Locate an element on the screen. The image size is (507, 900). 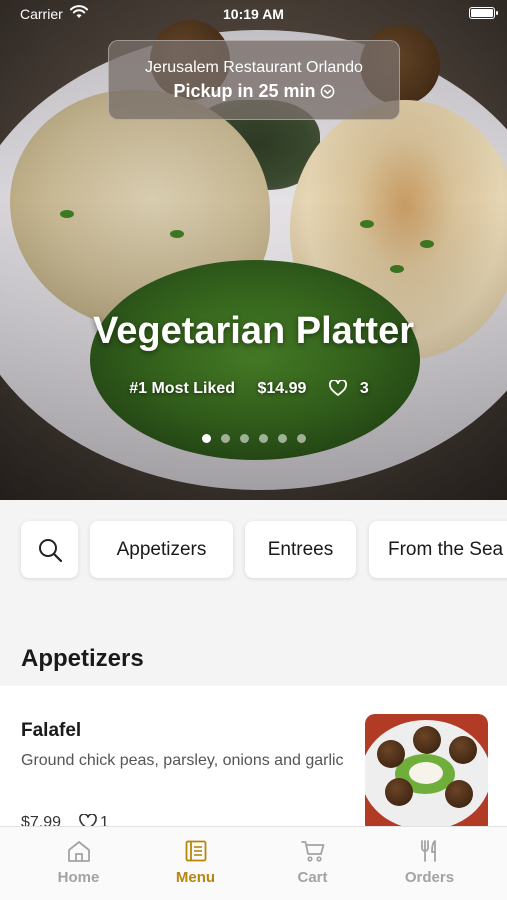
tab-label: Home is located at coordinates (78, 877).